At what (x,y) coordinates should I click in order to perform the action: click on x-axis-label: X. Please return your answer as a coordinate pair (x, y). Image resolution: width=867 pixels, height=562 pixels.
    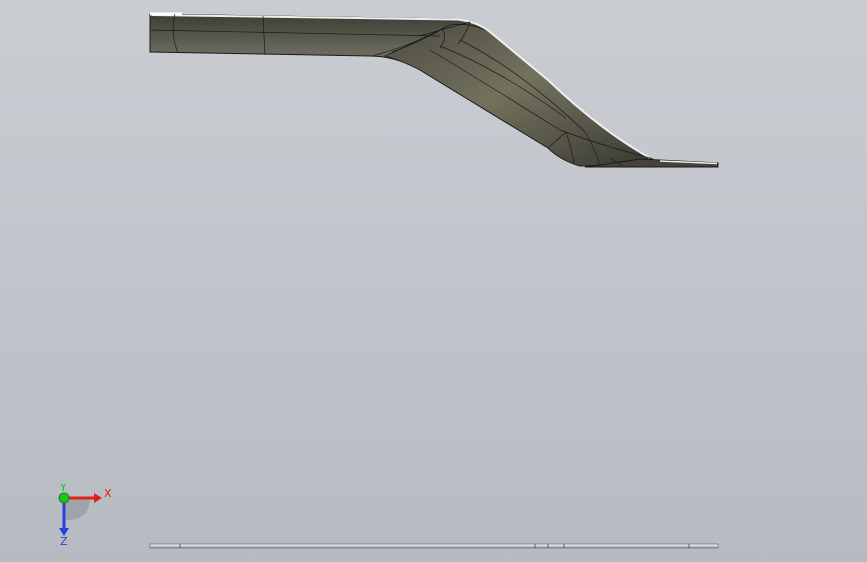
    Looking at the image, I should click on (108, 493).